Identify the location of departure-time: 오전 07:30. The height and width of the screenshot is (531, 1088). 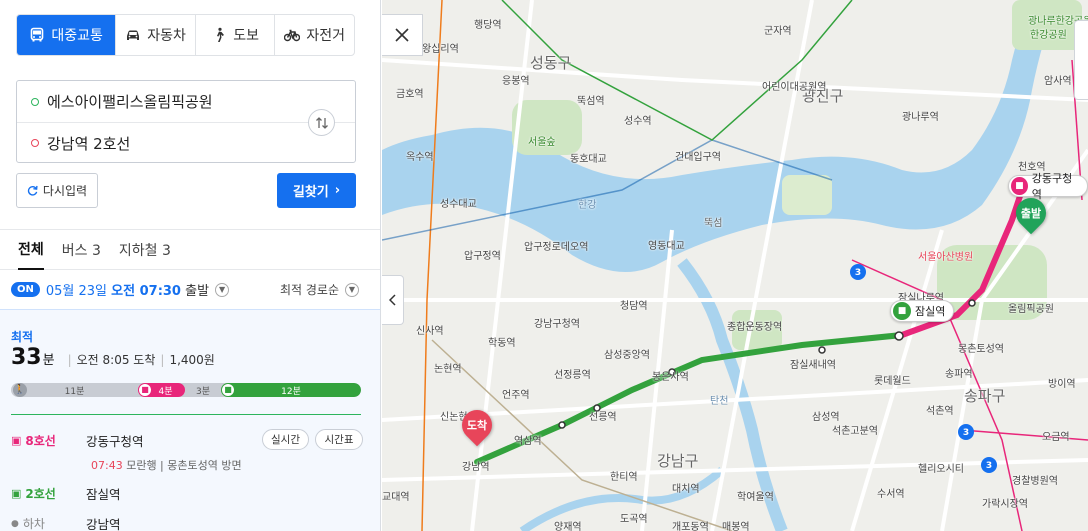
(146, 289).